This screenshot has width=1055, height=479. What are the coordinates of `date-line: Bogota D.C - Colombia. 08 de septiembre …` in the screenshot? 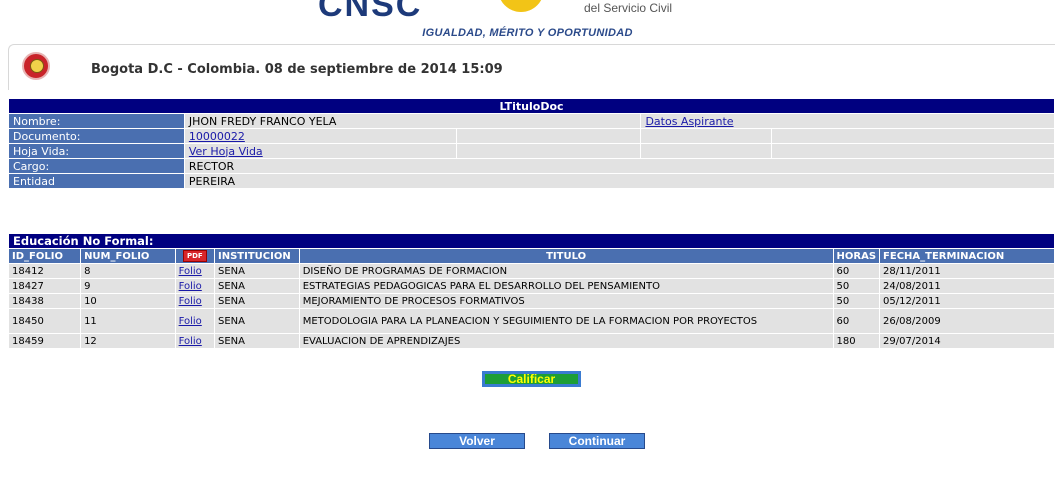 It's located at (297, 69).